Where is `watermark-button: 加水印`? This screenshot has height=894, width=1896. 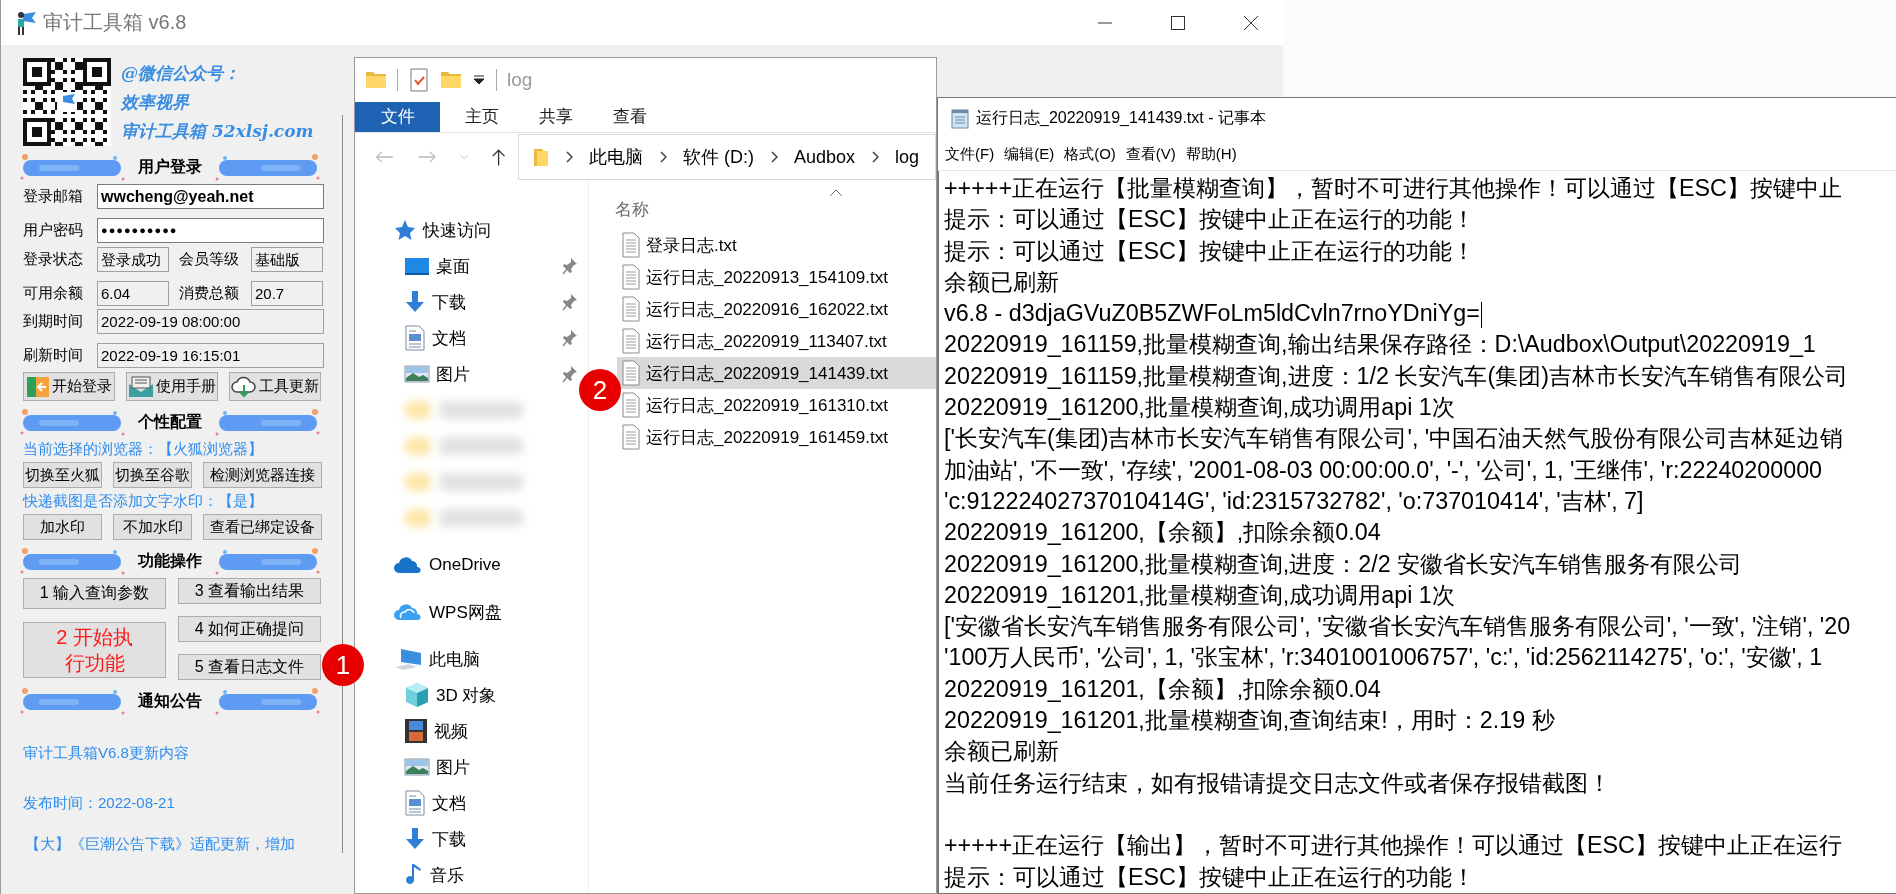 watermark-button: 加水印 is located at coordinates (62, 527).